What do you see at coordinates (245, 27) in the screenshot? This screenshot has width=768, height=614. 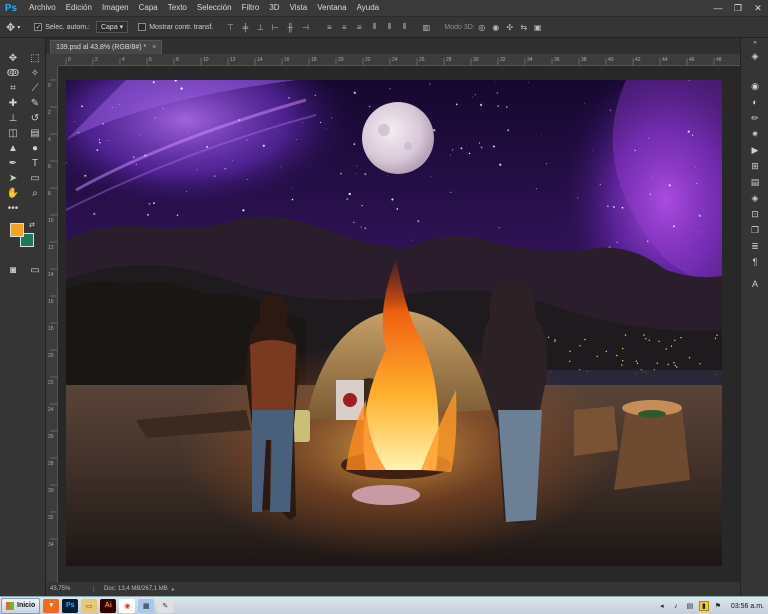 I see `align-vcenter-icon: ╪` at bounding box center [245, 27].